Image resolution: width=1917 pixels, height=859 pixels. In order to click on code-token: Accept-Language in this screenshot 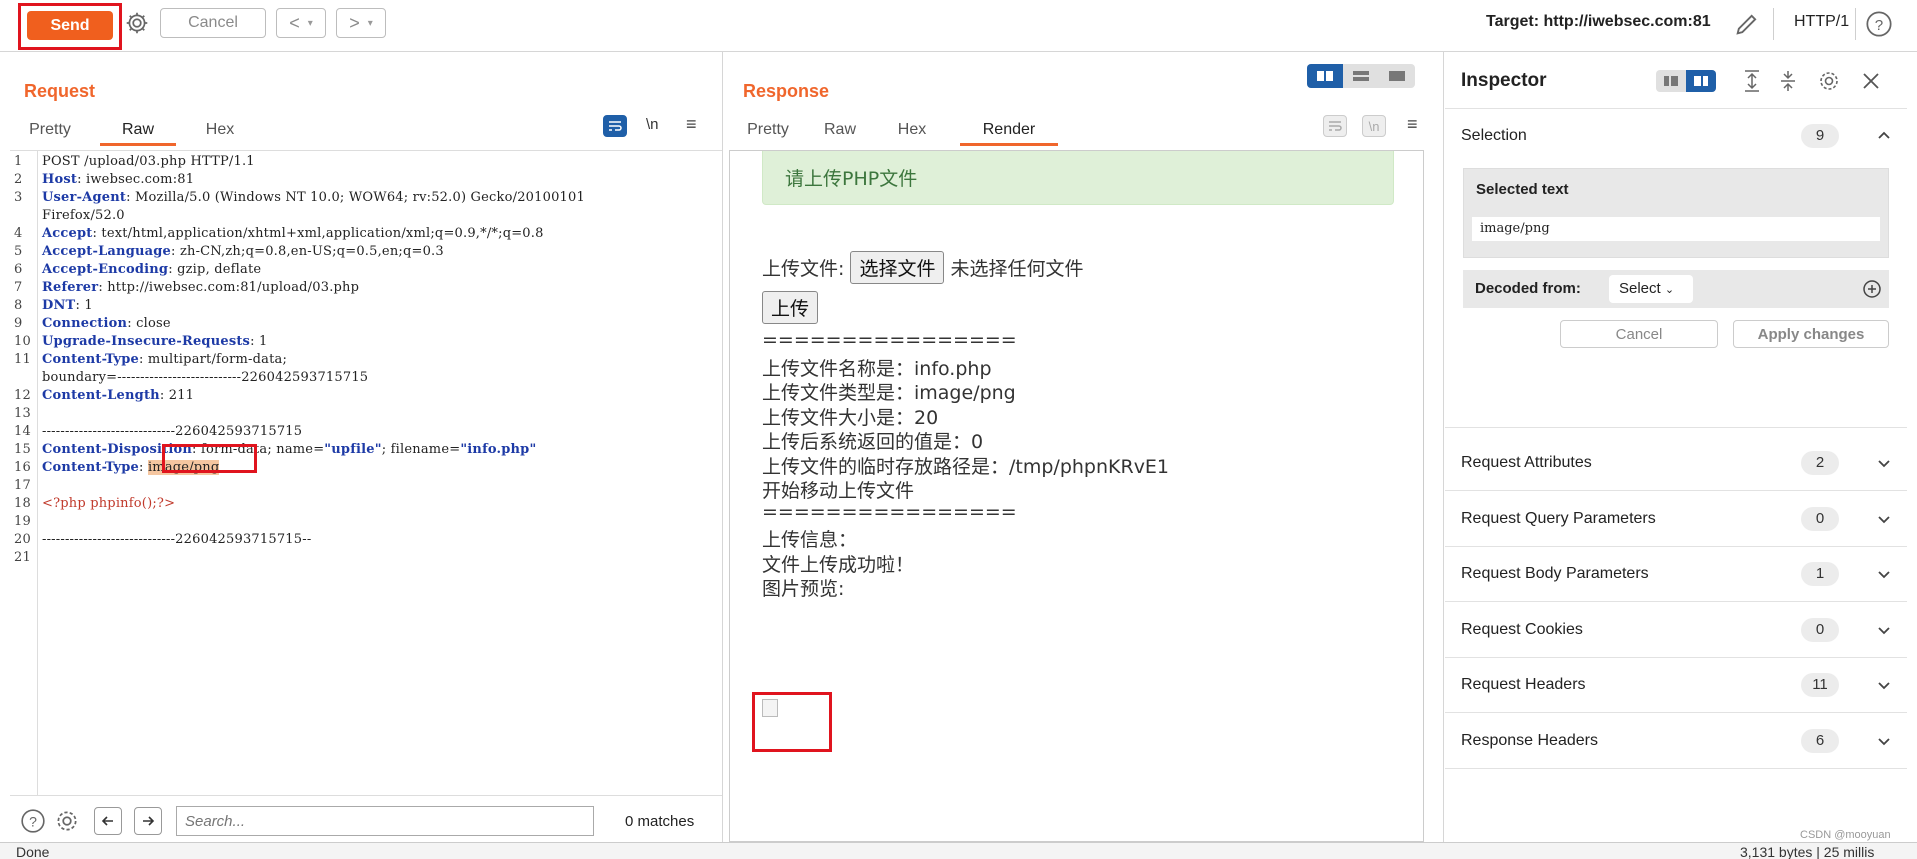, I will do `click(107, 251)`.